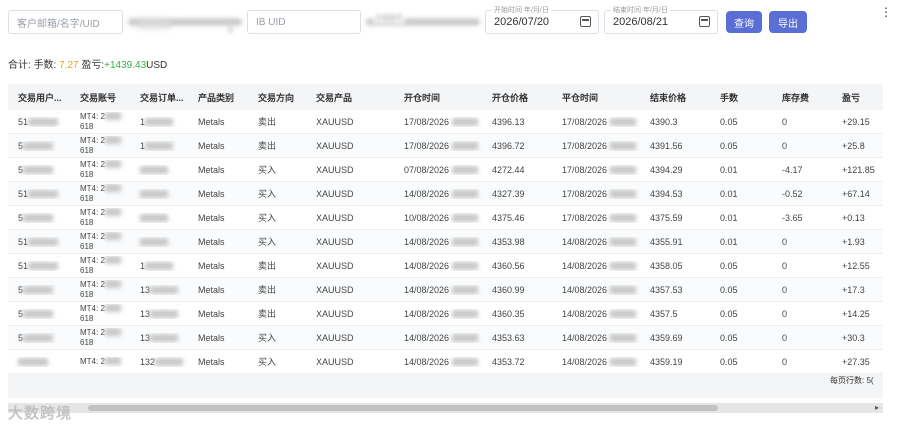 This screenshot has height=431, width=900. What do you see at coordinates (640, 10) in the screenshot?
I see `end-date-label: 结束时间 年/月/日` at bounding box center [640, 10].